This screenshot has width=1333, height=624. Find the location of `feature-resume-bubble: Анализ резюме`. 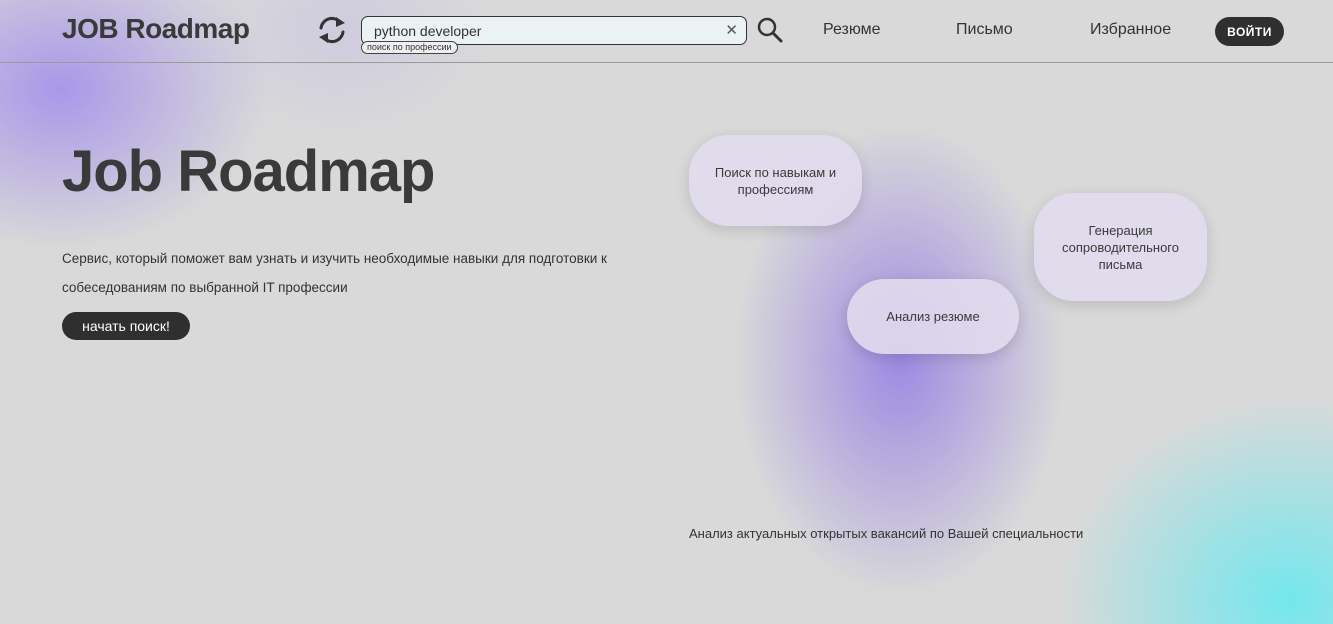

feature-resume-bubble: Анализ резюме is located at coordinates (933, 316).